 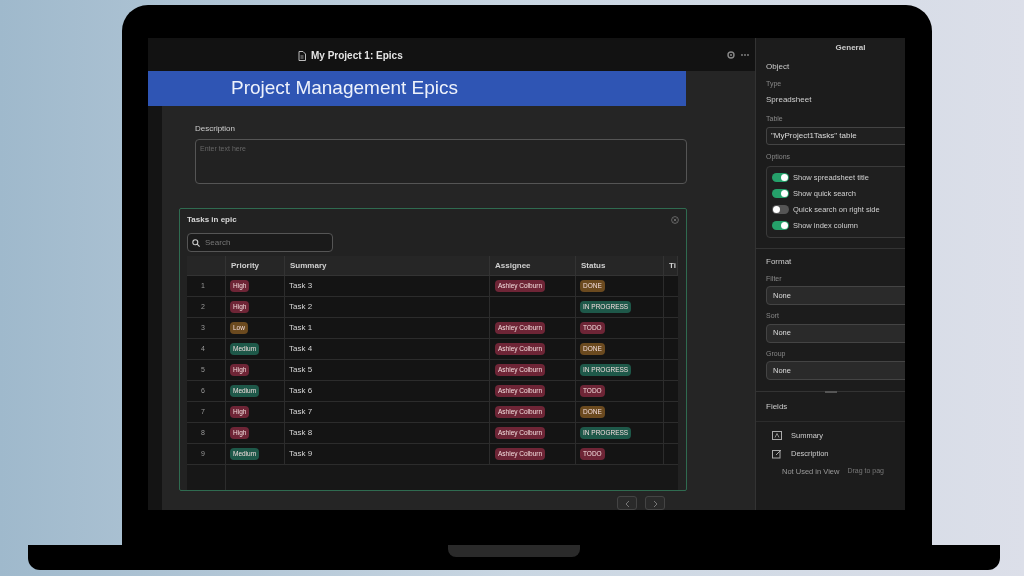 What do you see at coordinates (357, 56) in the screenshot?
I see `document-title: My Project 1: Epics` at bounding box center [357, 56].